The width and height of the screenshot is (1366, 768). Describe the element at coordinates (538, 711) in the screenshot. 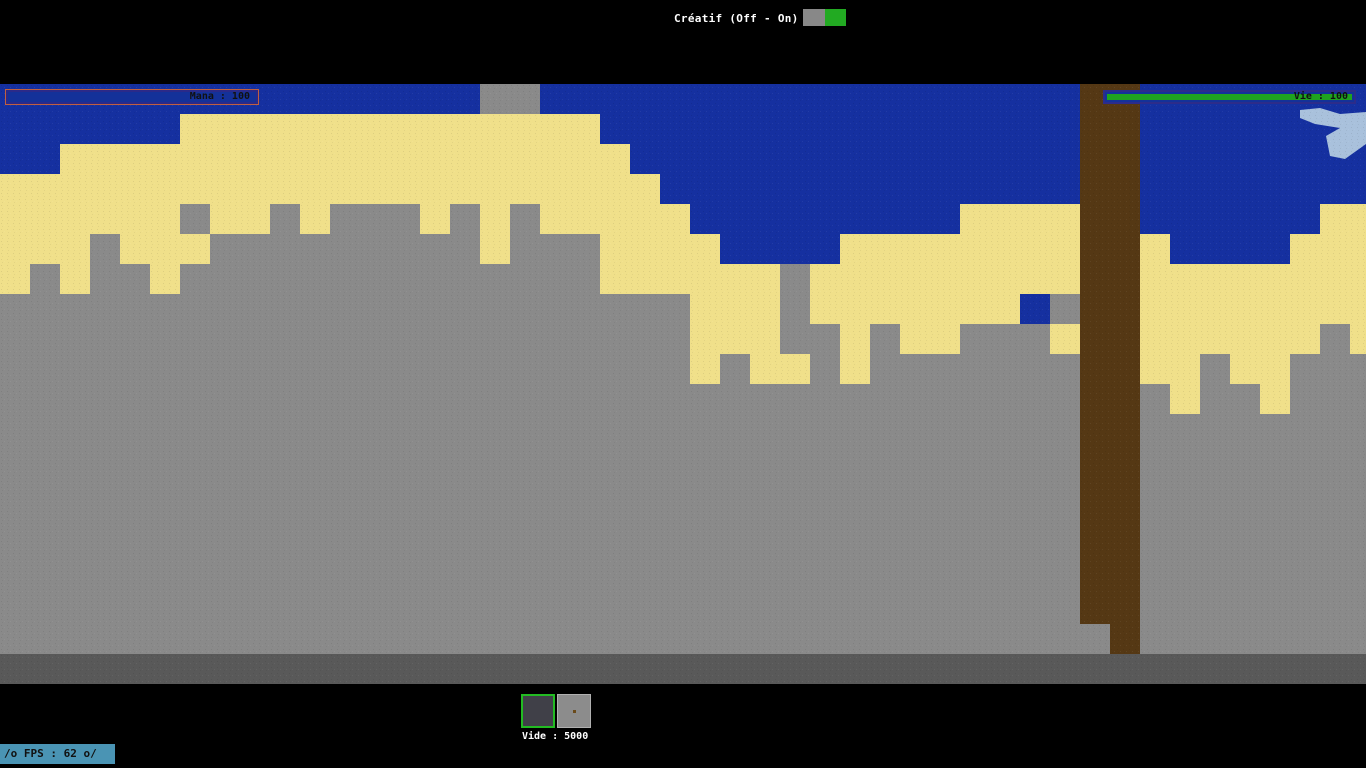

I see `hotbar-slot-selected` at that location.